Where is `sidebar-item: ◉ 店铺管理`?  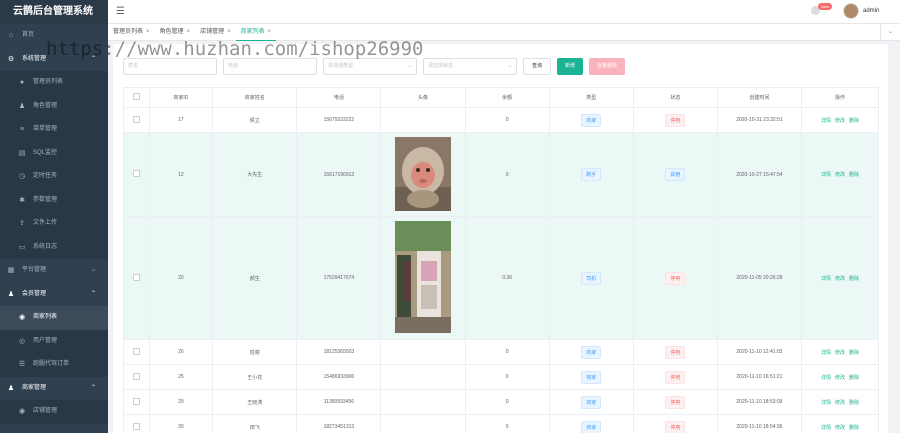
sidebar-item: ◉ 店铺管理 is located at coordinates (54, 412).